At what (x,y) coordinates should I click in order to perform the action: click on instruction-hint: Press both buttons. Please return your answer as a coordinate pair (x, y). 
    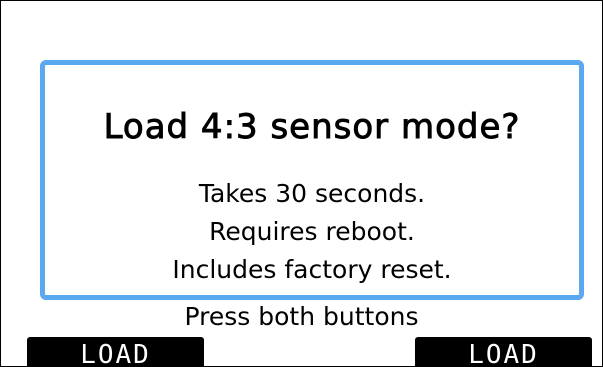
    Looking at the image, I should click on (301, 316).